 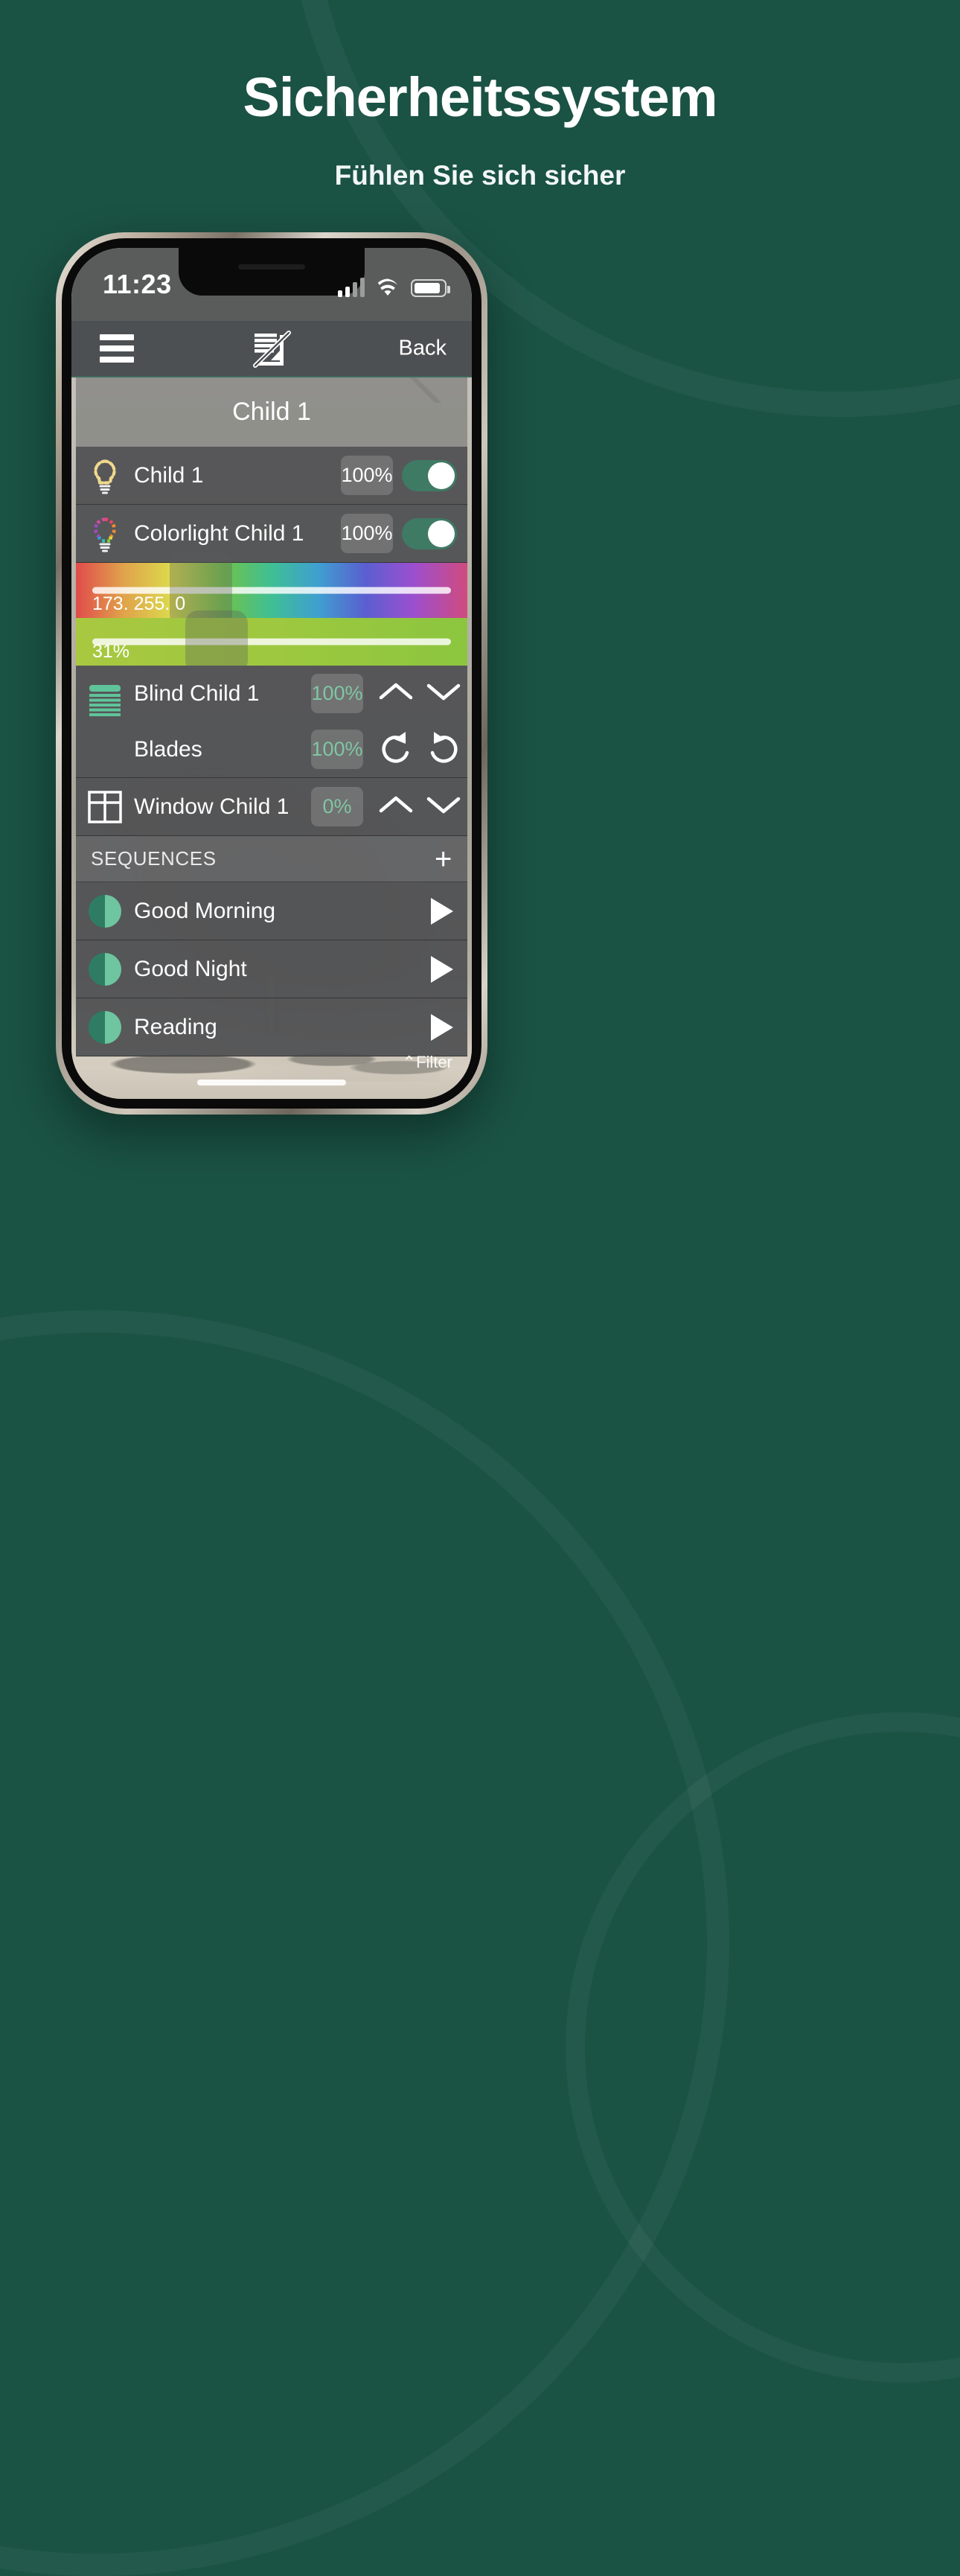 I want to click on status-bar: 11:23, so click(x=271, y=284).